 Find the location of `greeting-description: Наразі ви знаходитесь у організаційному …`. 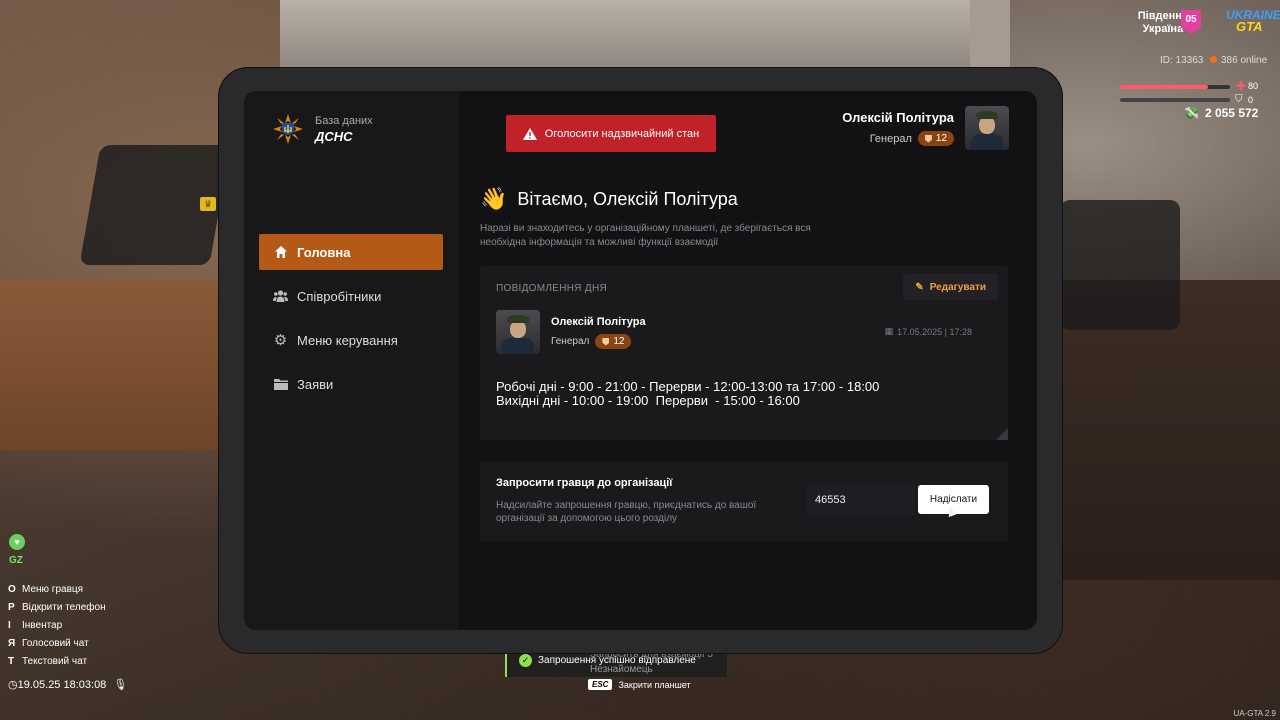

greeting-description: Наразі ви знаходитесь у організаційному … is located at coordinates (645, 235).